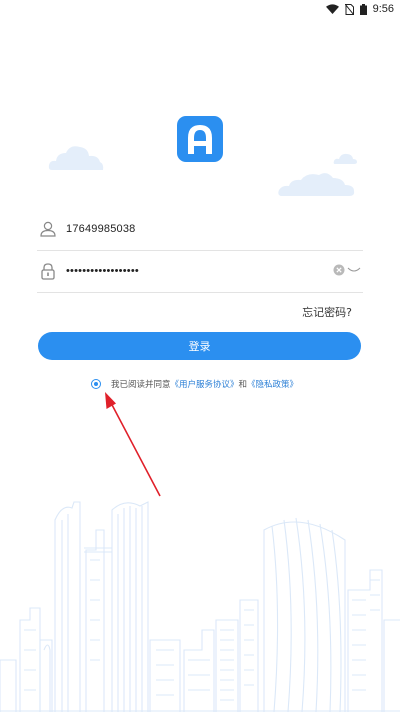 This screenshot has height=712, width=400. What do you see at coordinates (102, 271) in the screenshot?
I see `password-input: ••••••••••••••••••` at bounding box center [102, 271].